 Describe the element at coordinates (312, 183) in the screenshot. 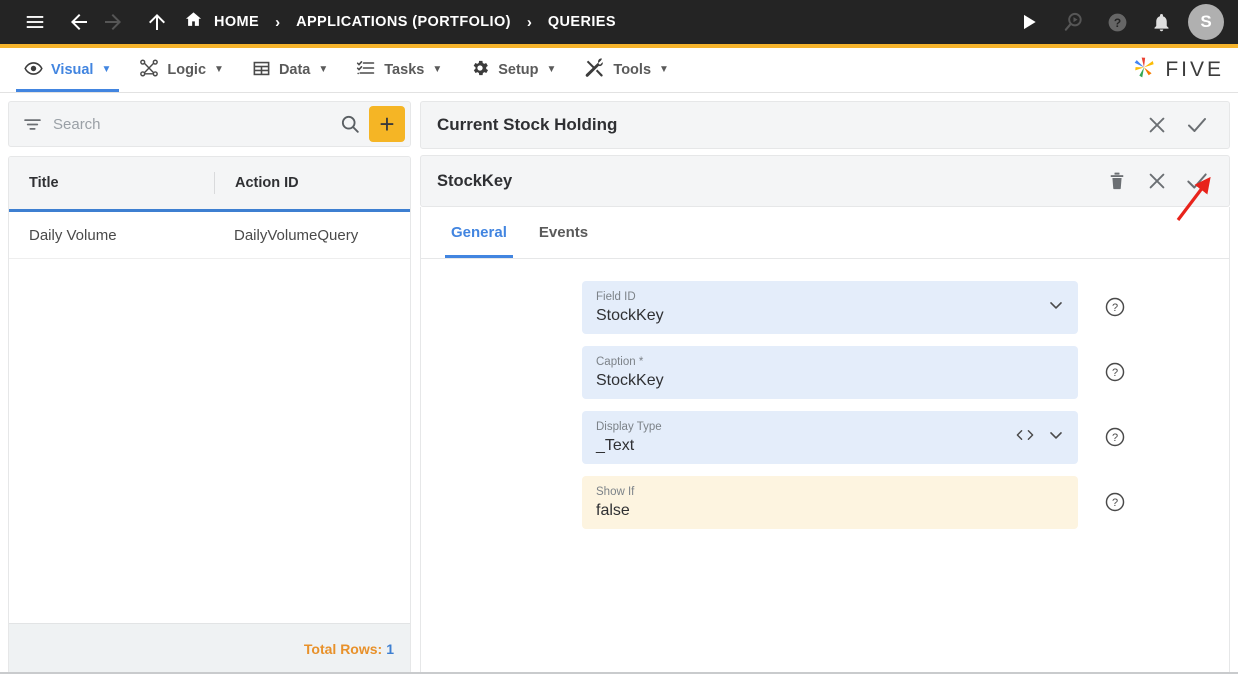

I see `column-header-action-id: Action ID` at that location.